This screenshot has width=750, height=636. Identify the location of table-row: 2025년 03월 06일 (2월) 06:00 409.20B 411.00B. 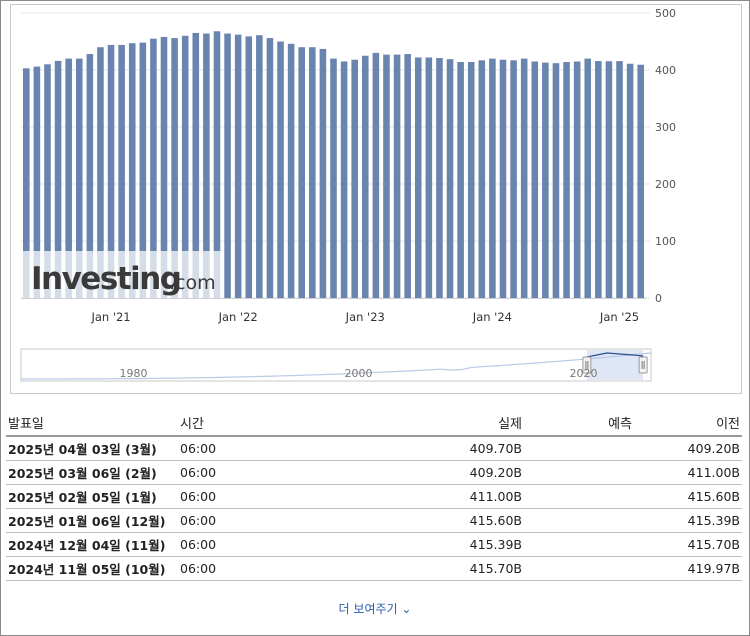
(374, 472).